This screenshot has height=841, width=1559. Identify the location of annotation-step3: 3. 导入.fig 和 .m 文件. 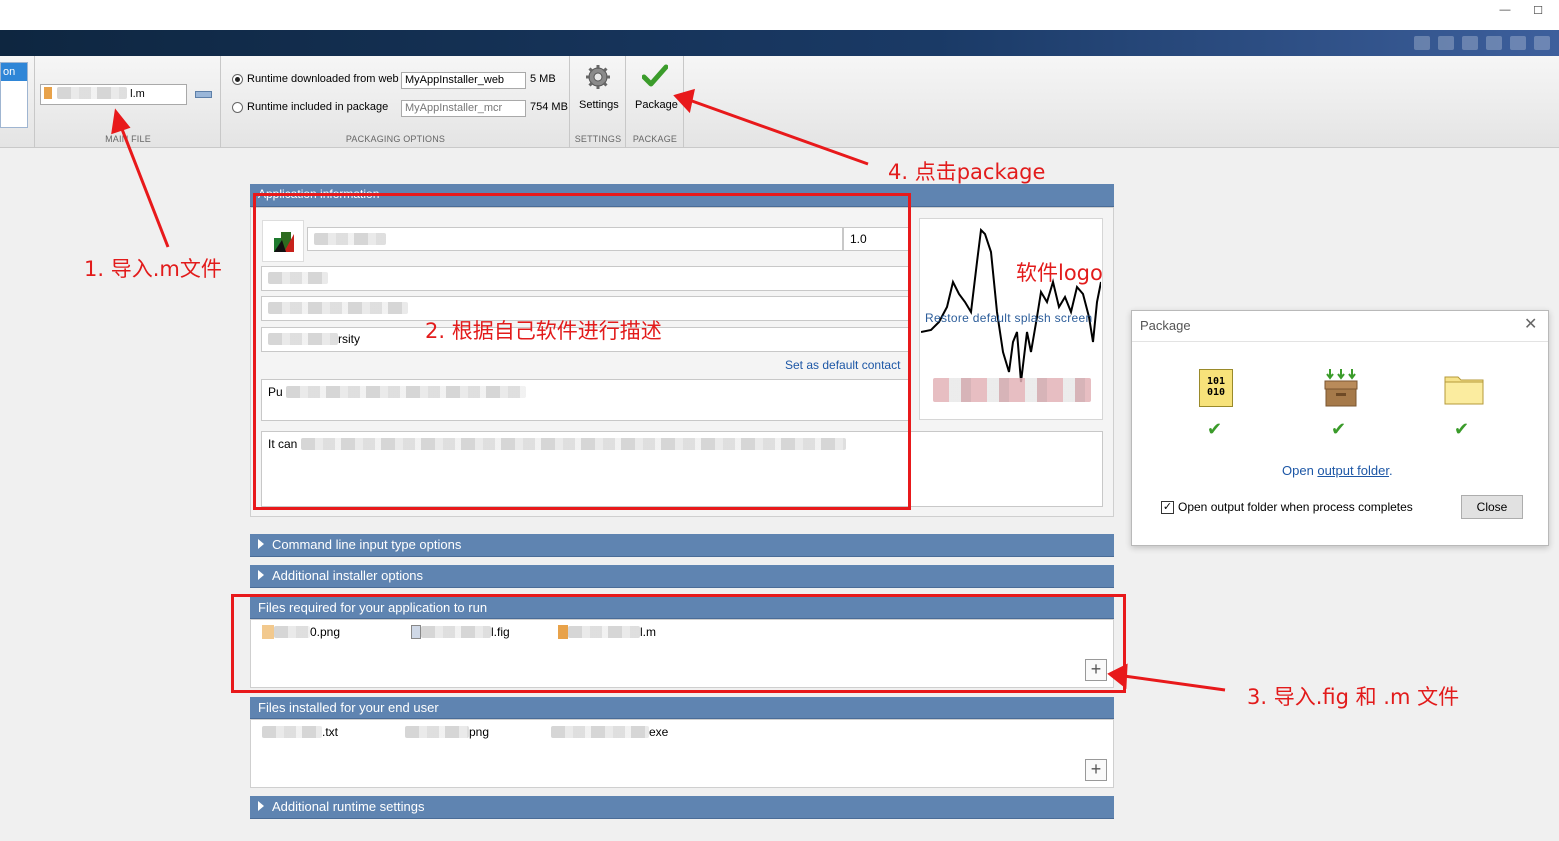
(1353, 697).